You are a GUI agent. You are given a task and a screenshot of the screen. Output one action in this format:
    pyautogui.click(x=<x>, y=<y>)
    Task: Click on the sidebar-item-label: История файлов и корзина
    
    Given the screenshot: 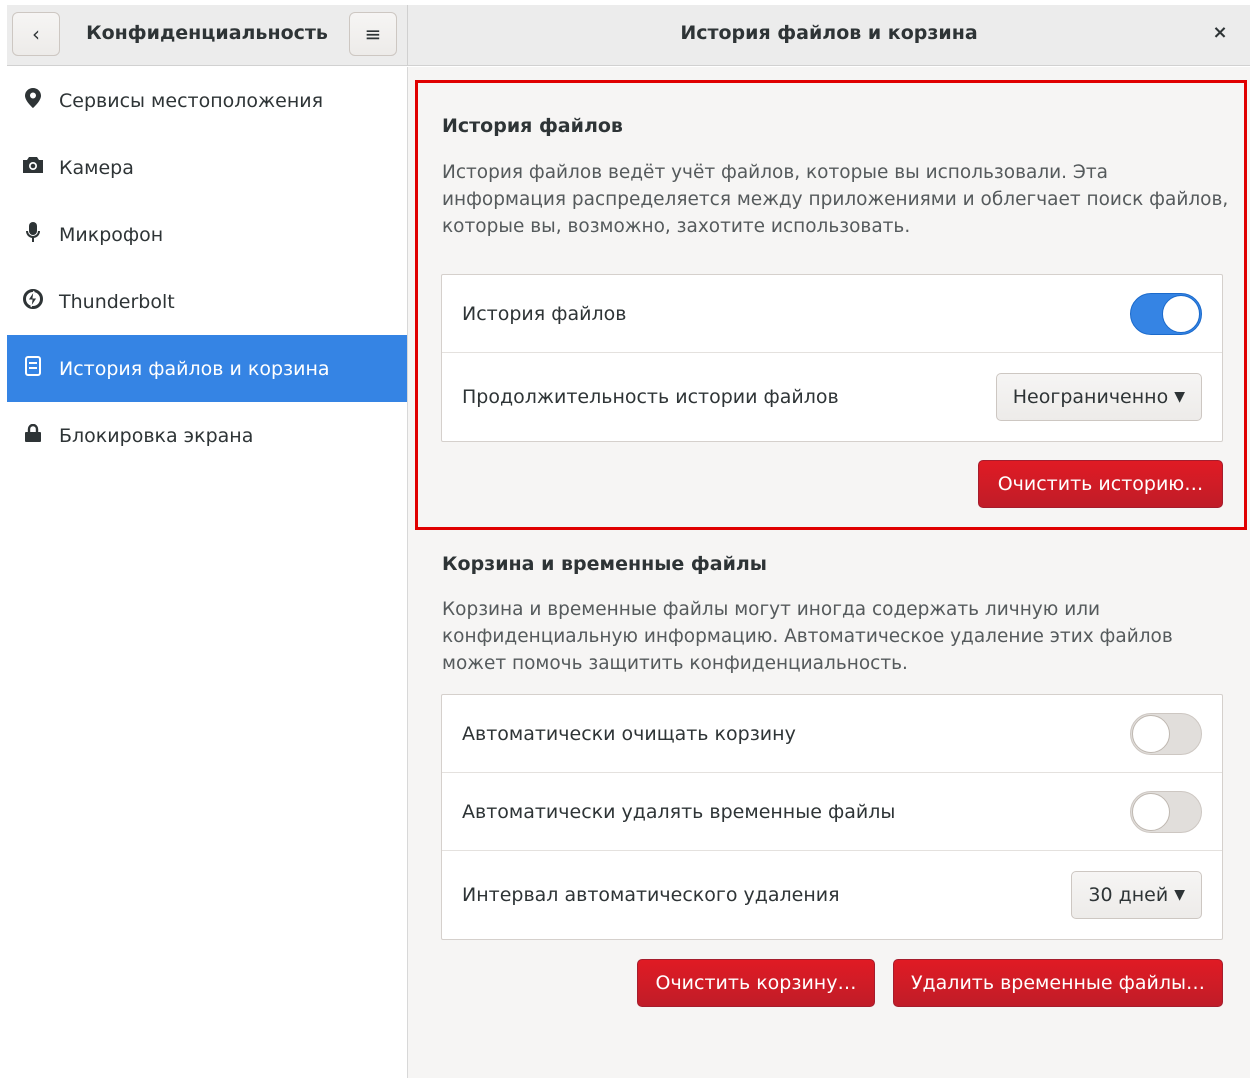 What is the action you would take?
    pyautogui.click(x=194, y=368)
    